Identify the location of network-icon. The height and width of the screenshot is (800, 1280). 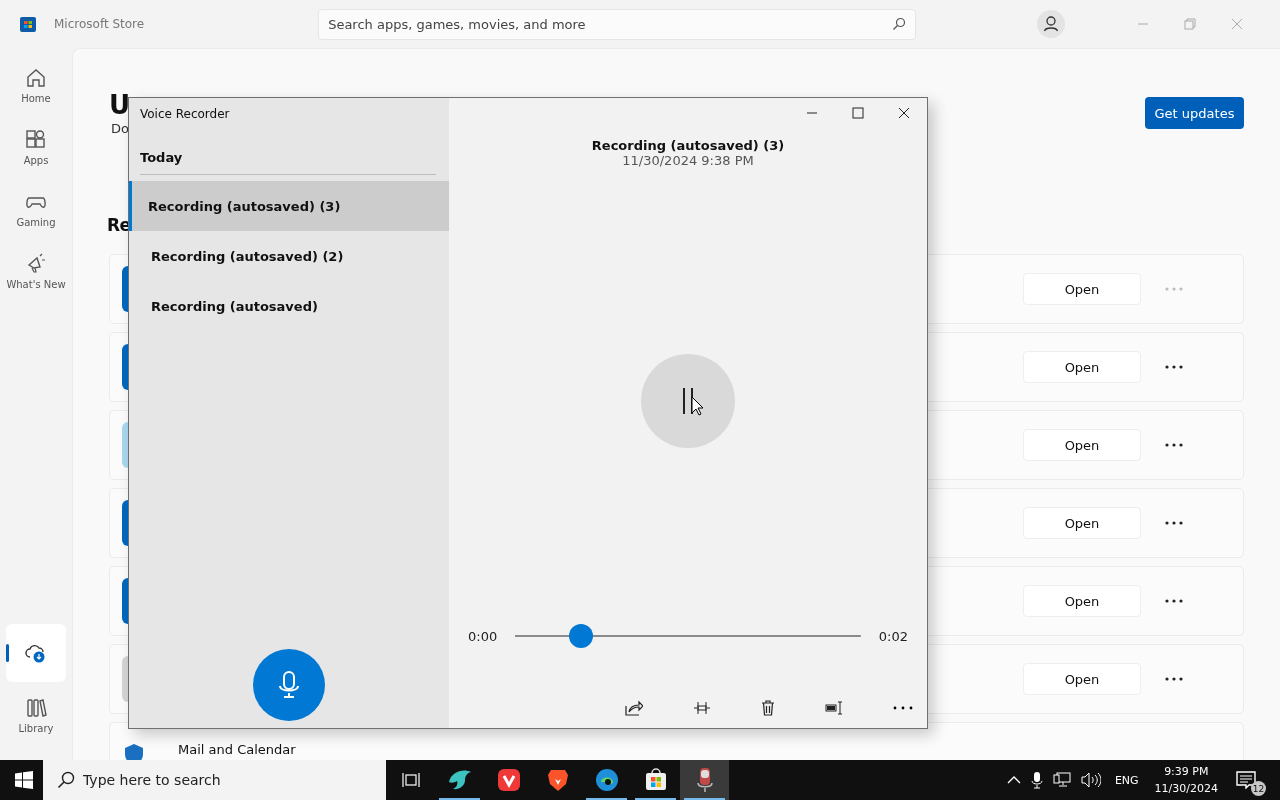
(1061, 780).